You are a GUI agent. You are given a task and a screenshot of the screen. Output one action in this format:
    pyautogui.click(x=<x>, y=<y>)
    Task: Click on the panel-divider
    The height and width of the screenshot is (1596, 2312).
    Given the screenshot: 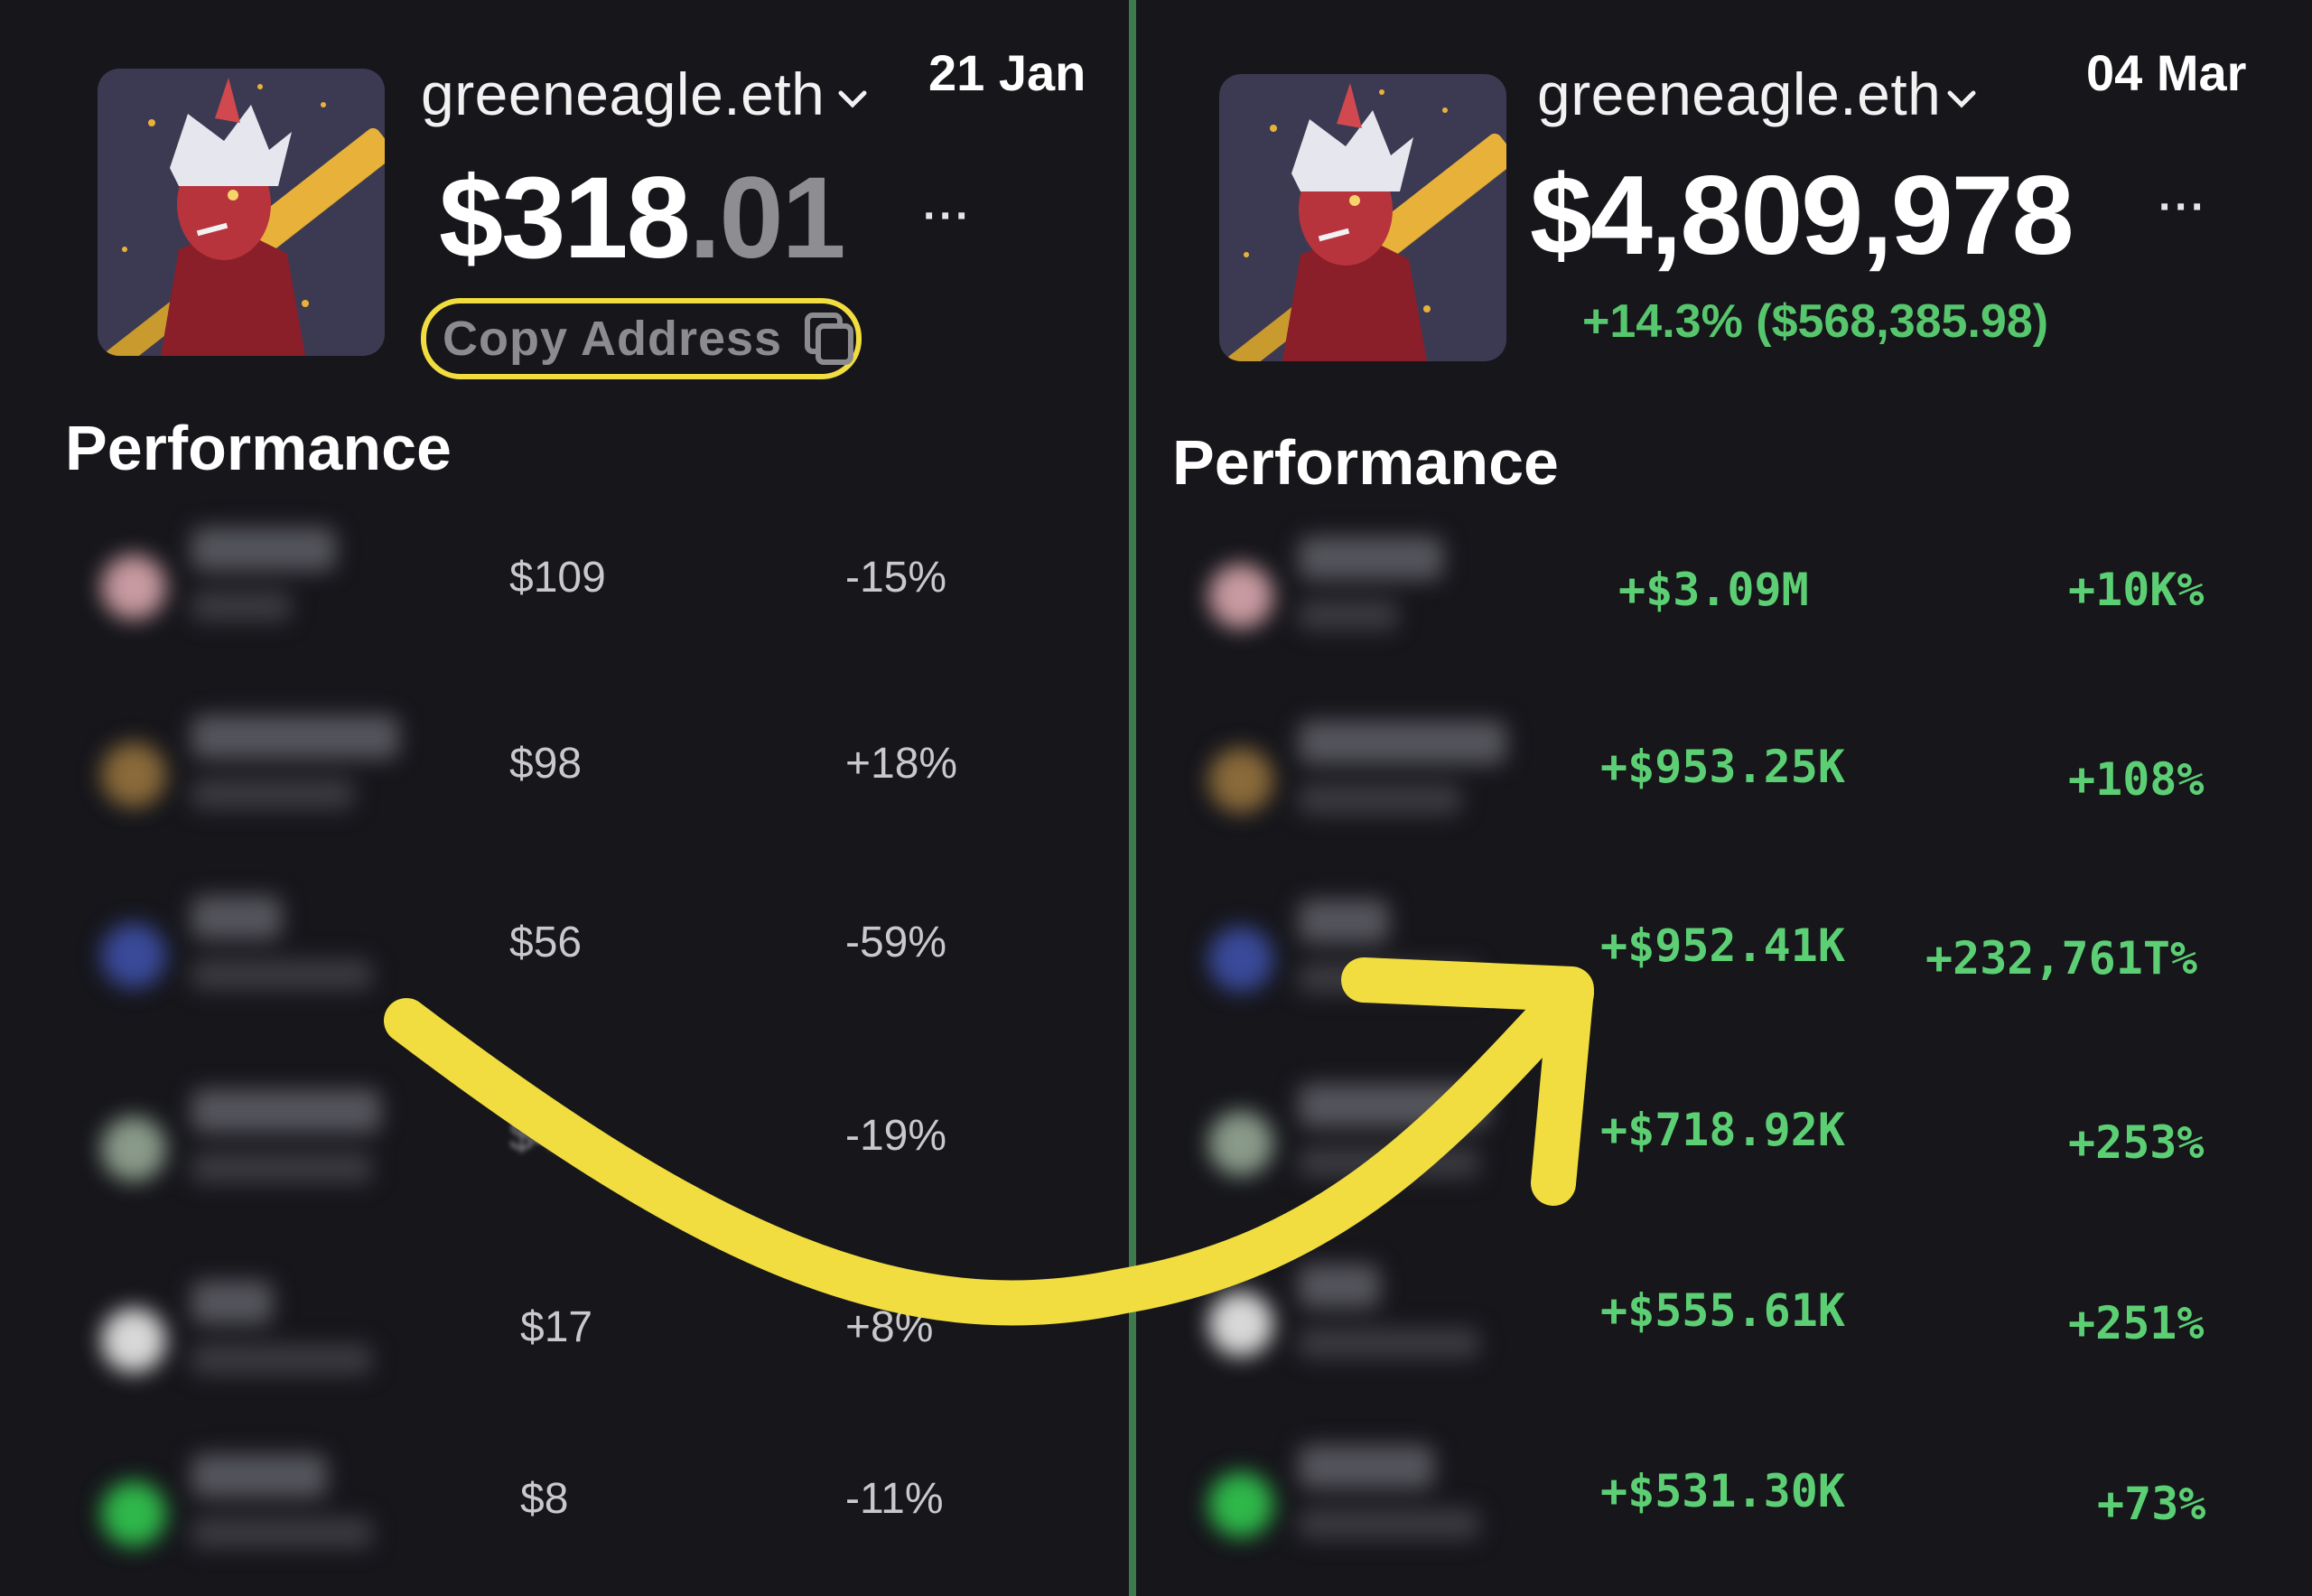 What is the action you would take?
    pyautogui.click(x=1132, y=798)
    